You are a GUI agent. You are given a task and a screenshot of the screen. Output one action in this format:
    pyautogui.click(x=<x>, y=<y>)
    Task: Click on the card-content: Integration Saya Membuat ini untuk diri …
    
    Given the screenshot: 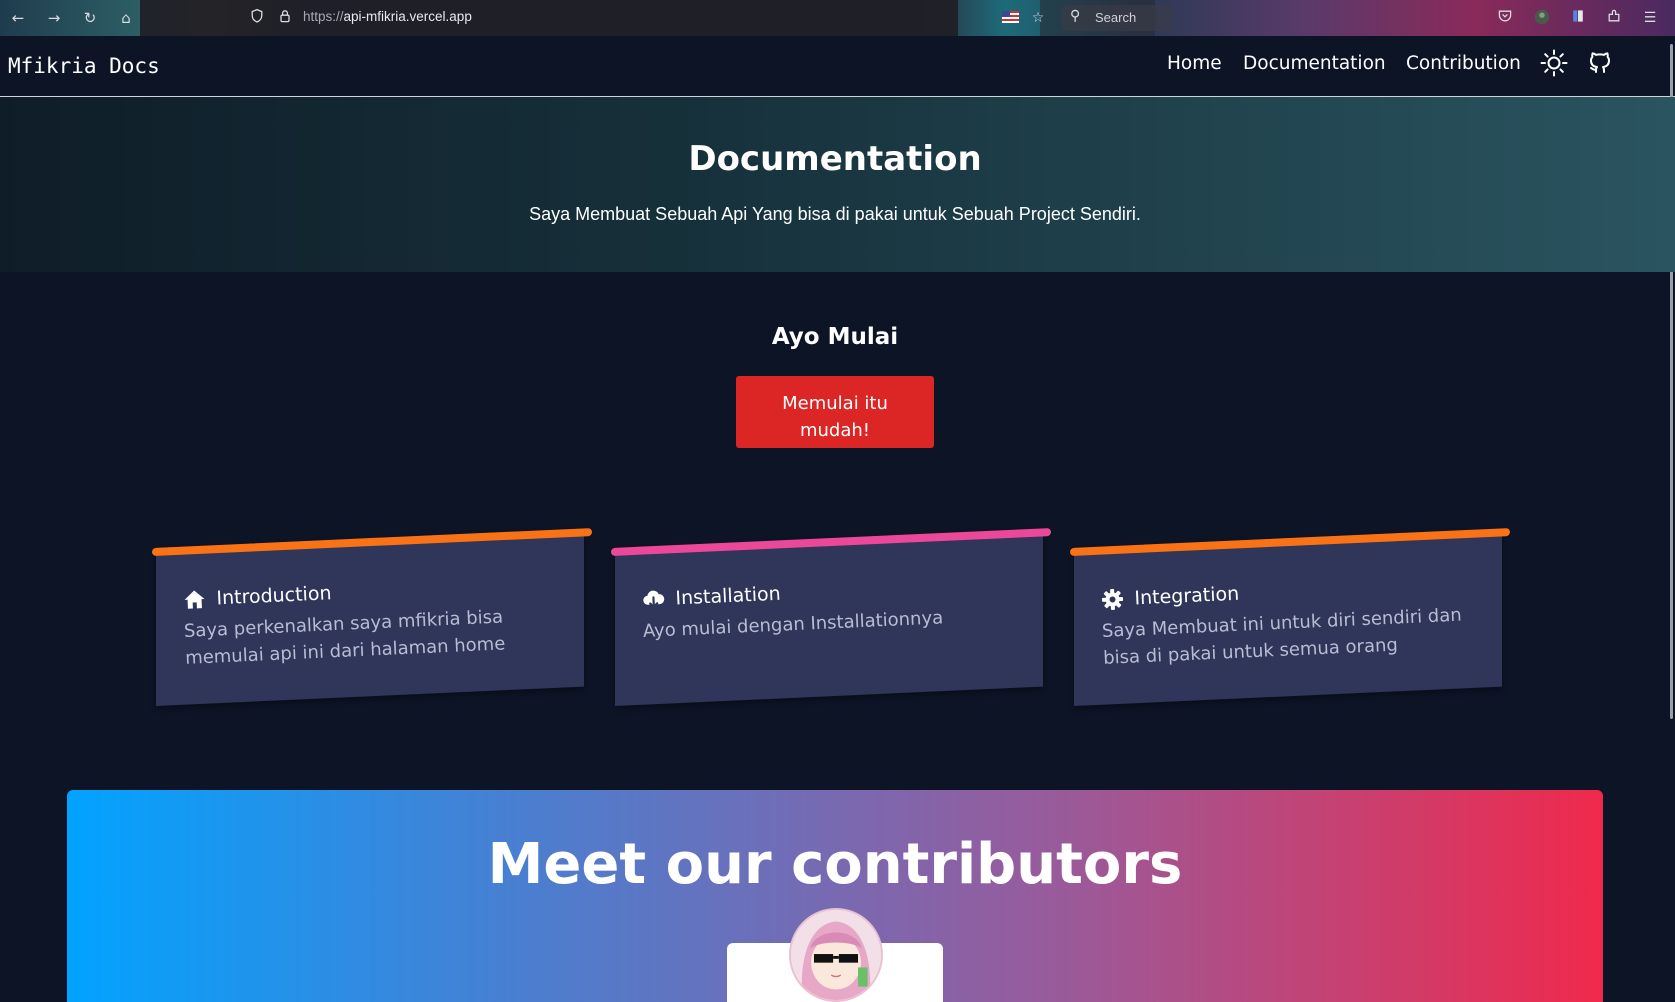 What is the action you would take?
    pyautogui.click(x=1291, y=621)
    